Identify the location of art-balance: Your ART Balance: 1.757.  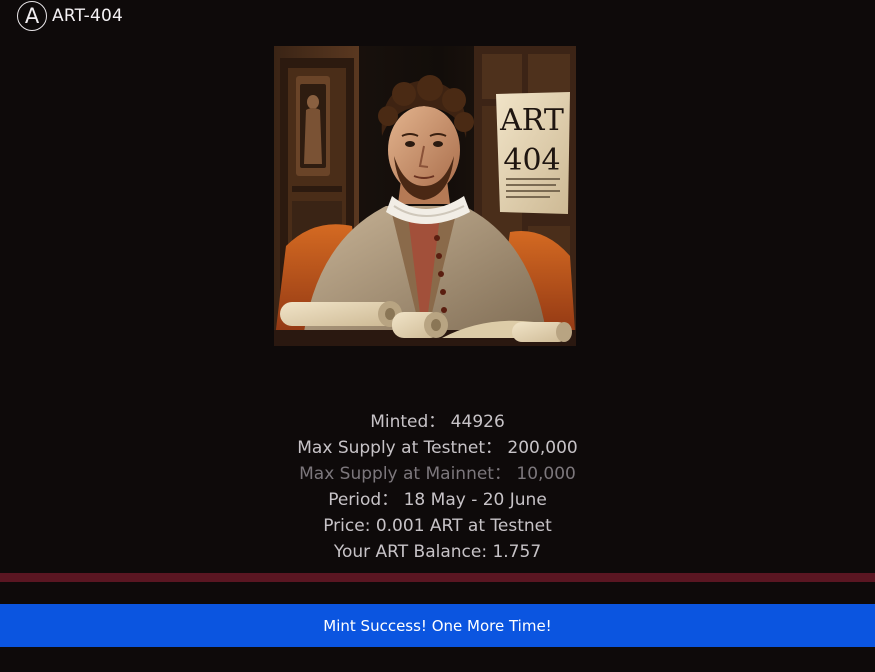
(437, 552).